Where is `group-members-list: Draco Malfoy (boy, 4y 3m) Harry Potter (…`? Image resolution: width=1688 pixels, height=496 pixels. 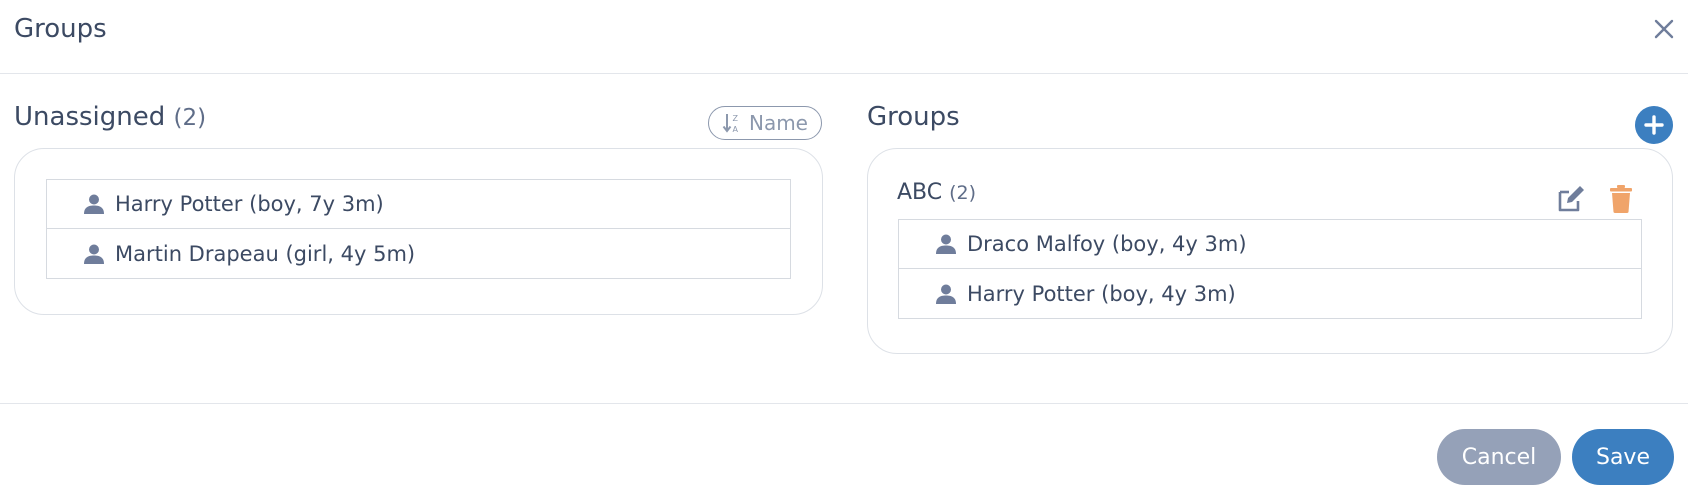 group-members-list: Draco Malfoy (boy, 4y 3m) Harry Potter (… is located at coordinates (1270, 269).